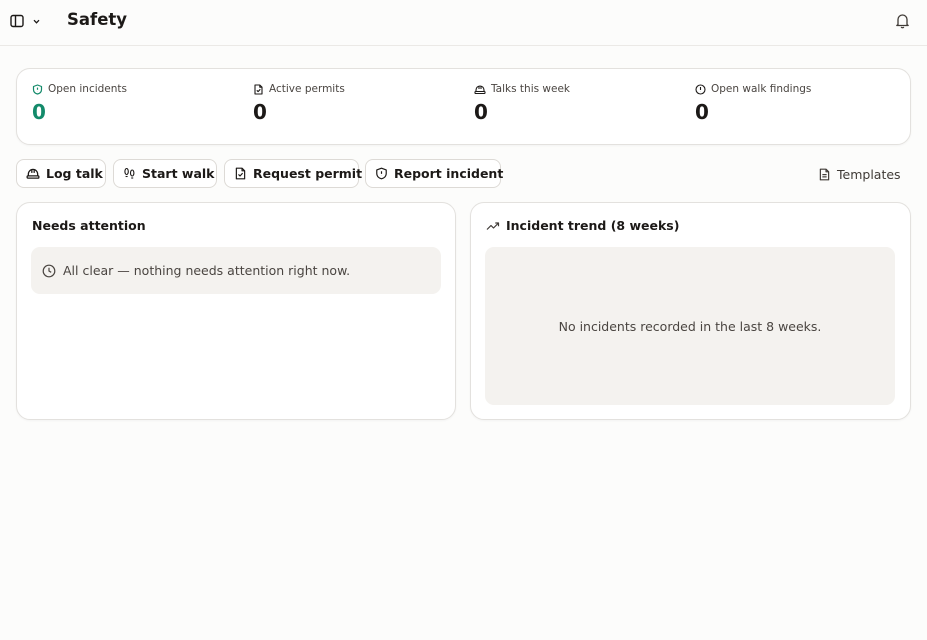 This screenshot has height=640, width=927. I want to click on stat-active-permits: Active permits 0, so click(299, 103).